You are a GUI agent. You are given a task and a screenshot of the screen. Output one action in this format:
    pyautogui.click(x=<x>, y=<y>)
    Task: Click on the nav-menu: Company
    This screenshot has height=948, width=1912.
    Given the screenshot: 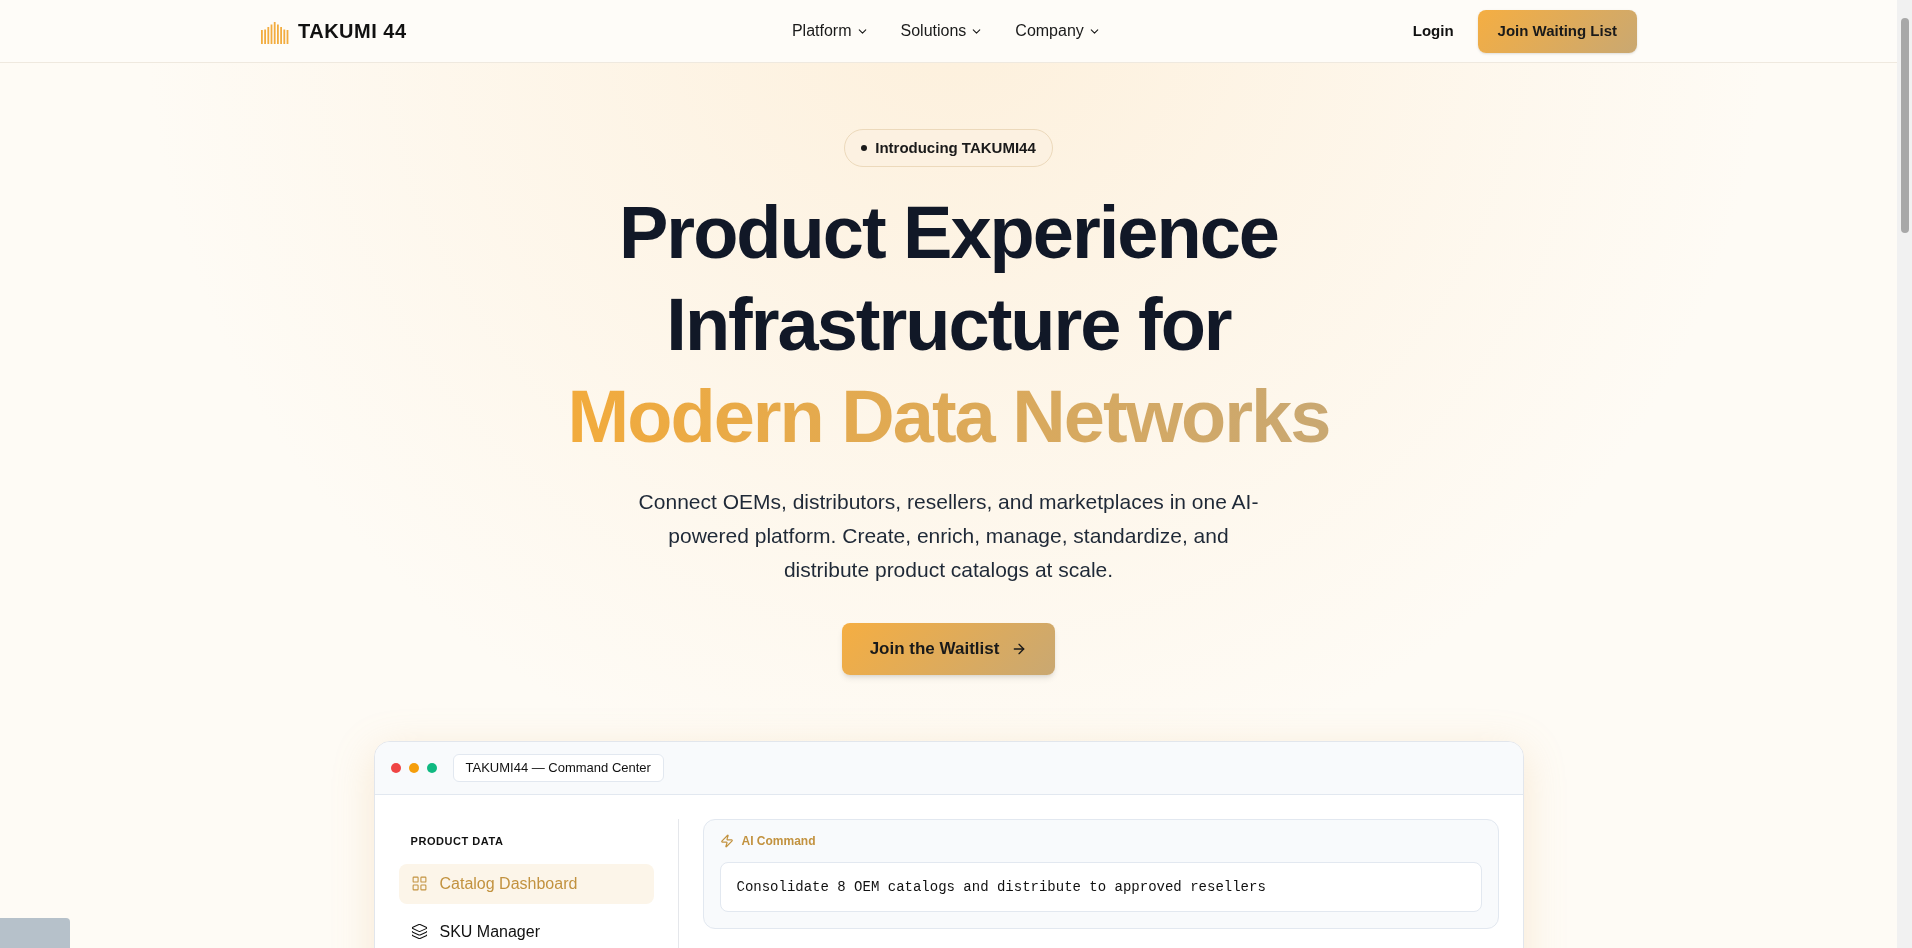 What is the action you would take?
    pyautogui.click(x=1058, y=31)
    